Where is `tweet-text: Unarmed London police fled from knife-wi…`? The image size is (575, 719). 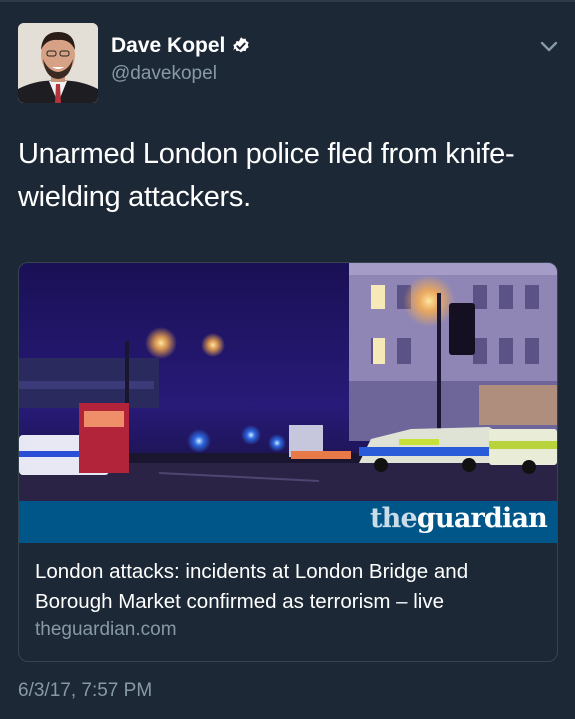
tweet-text: Unarmed London police fled from knife-wi… is located at coordinates (266, 175).